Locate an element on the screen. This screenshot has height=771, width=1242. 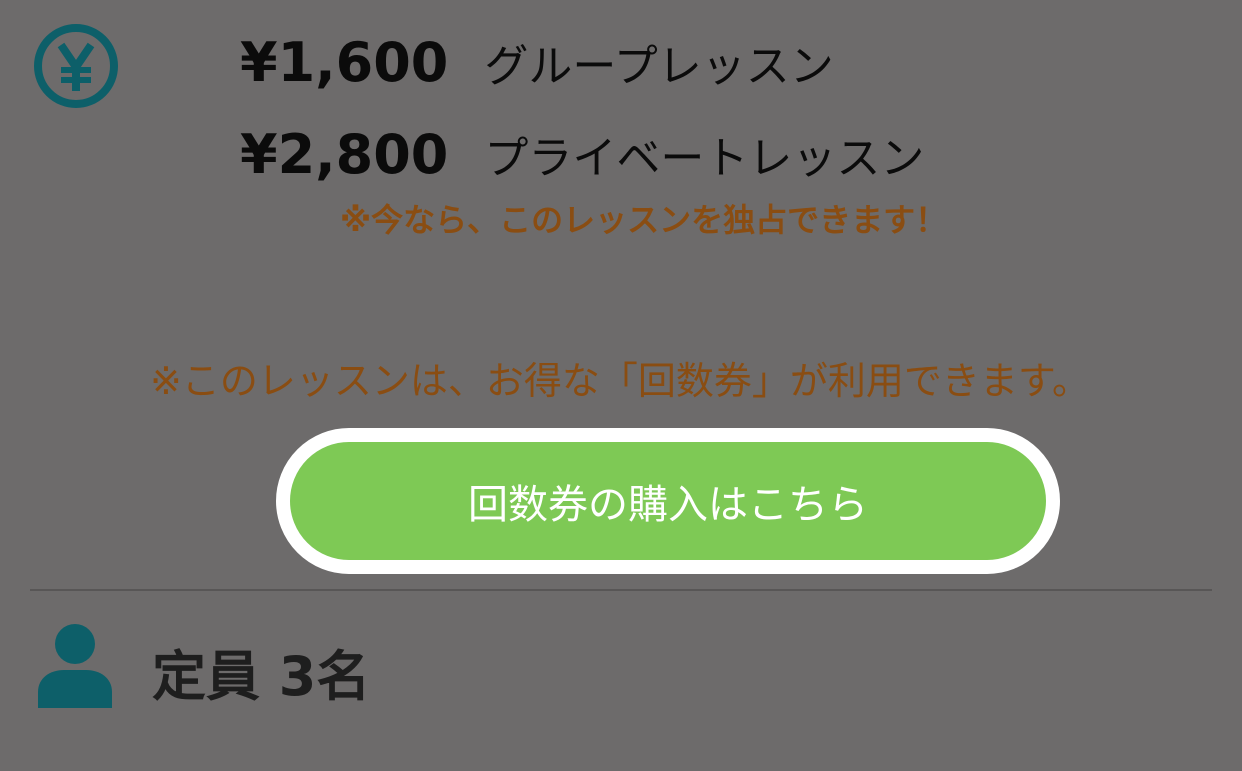
ticket-note: ※このレッスンは、お得な「回数券」が利用できます。 is located at coordinates (620, 381).